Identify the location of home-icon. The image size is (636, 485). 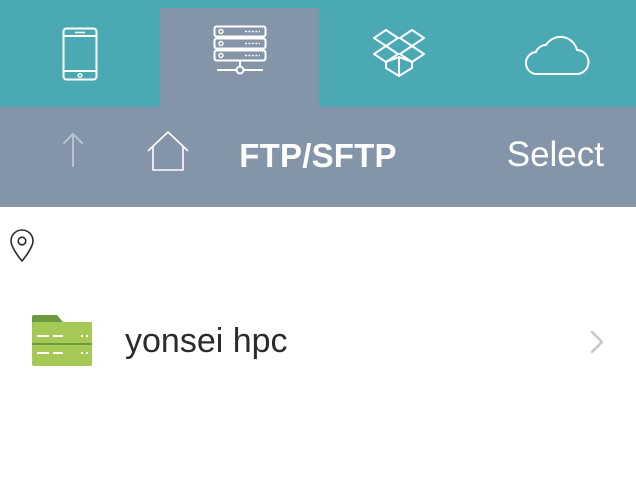
(168, 151).